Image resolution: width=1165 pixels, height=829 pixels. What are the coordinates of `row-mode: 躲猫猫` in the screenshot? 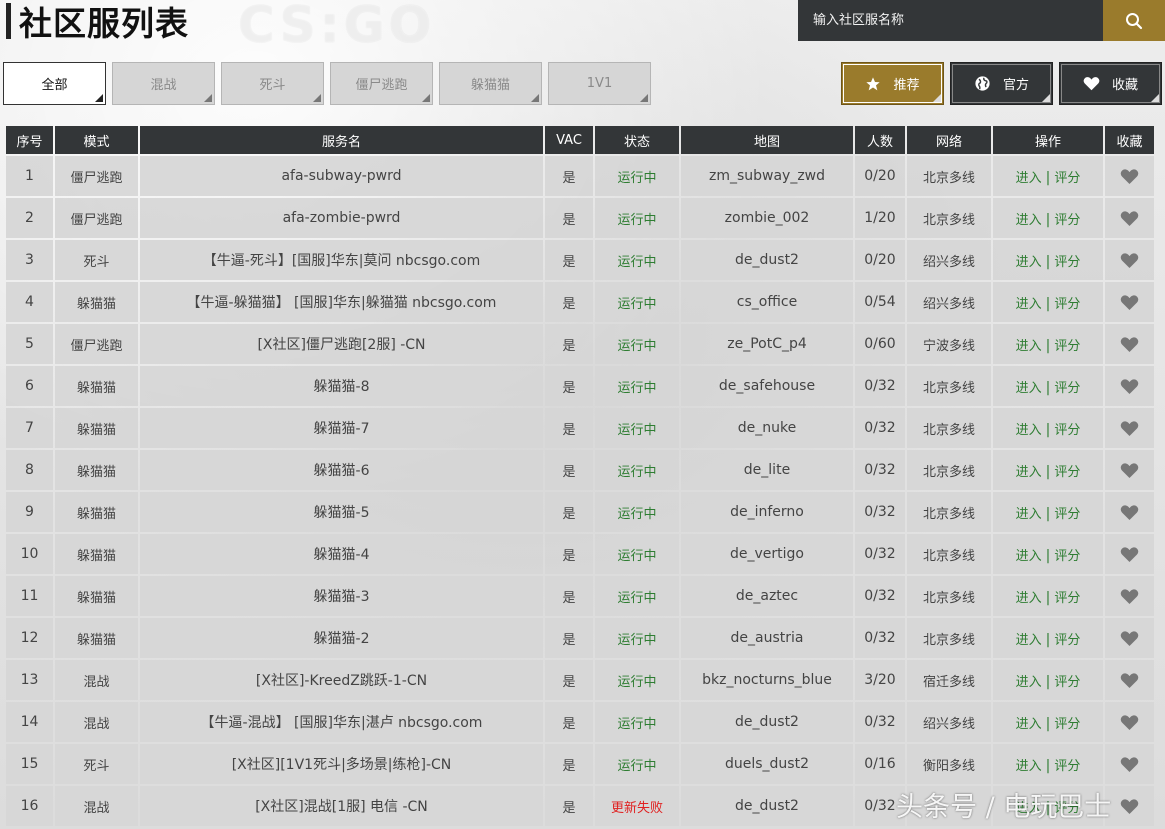 It's located at (96, 512).